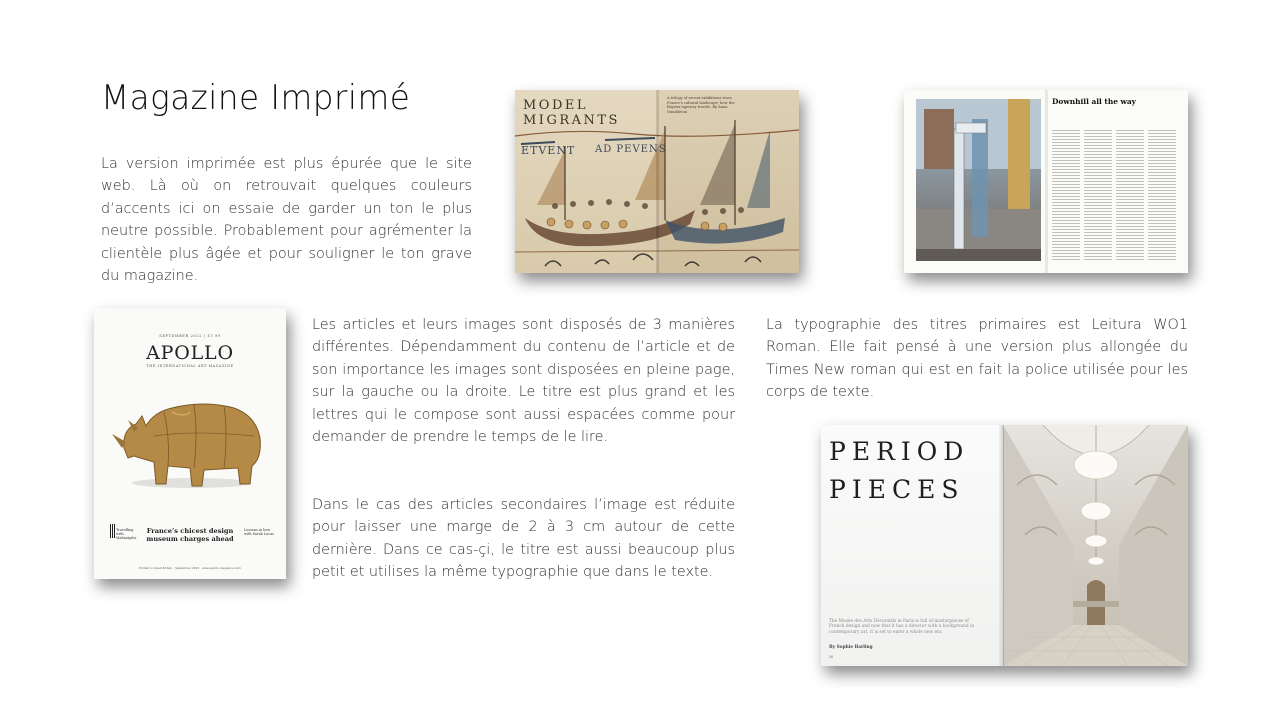 This screenshot has width=1280, height=720. What do you see at coordinates (1094, 101) in the screenshot?
I see `downhill-heading: Downhill all the way` at bounding box center [1094, 101].